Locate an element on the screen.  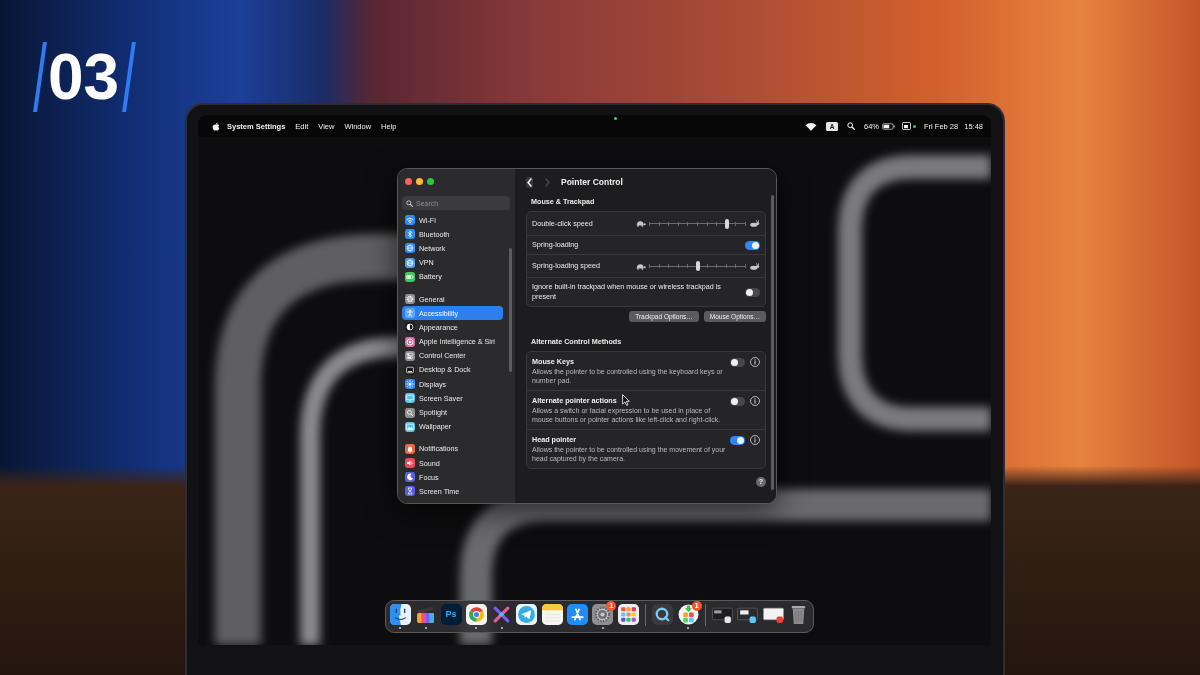
zoom-button is located at coordinates (430, 181).